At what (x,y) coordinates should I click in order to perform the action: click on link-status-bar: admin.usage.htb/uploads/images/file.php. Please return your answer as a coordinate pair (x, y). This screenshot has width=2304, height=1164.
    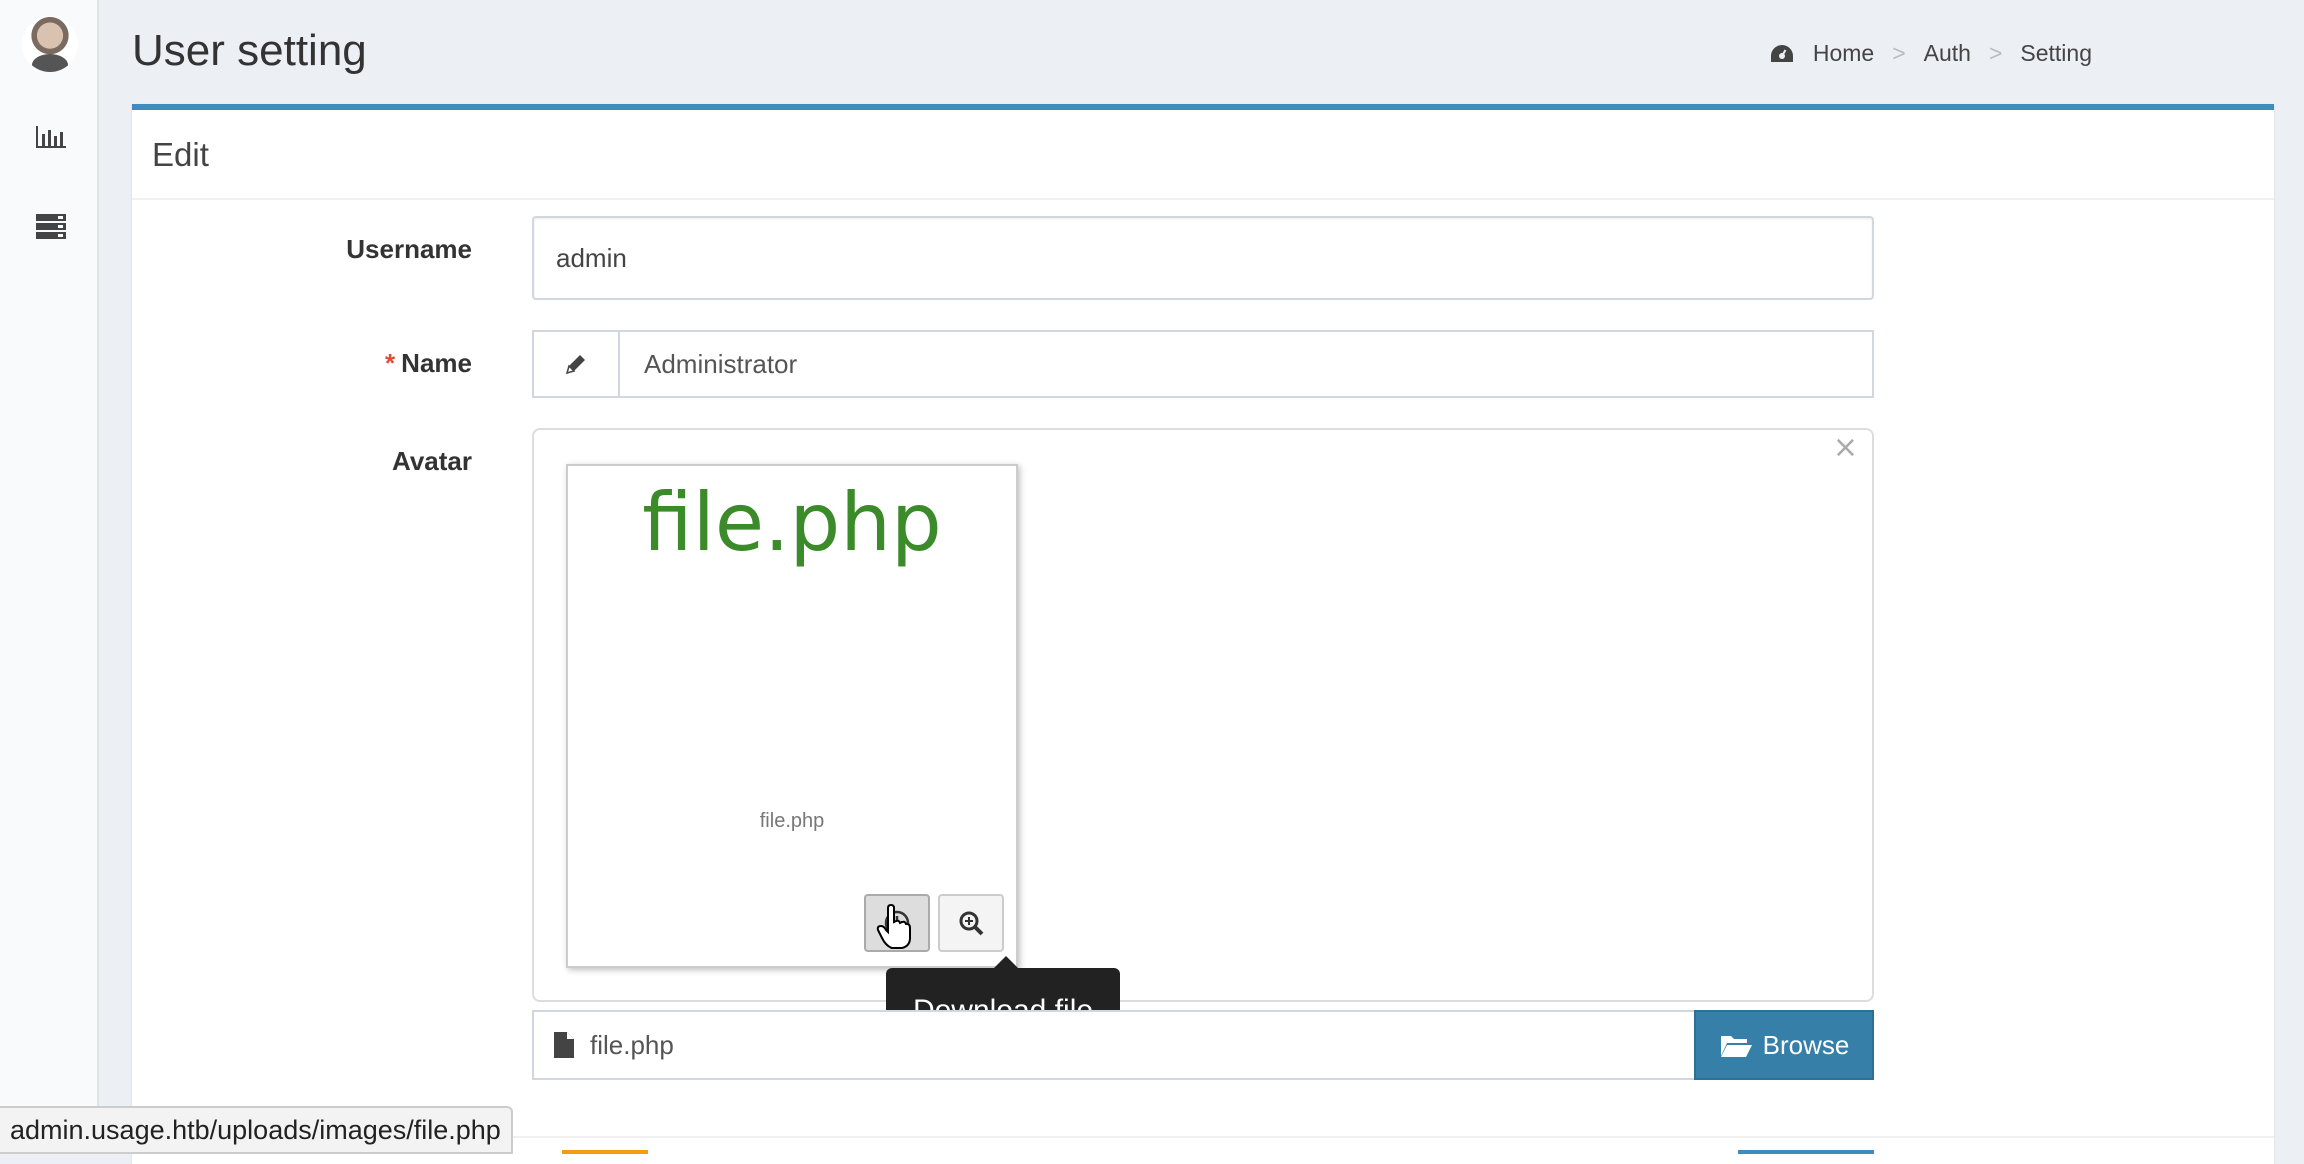
    Looking at the image, I should click on (256, 1130).